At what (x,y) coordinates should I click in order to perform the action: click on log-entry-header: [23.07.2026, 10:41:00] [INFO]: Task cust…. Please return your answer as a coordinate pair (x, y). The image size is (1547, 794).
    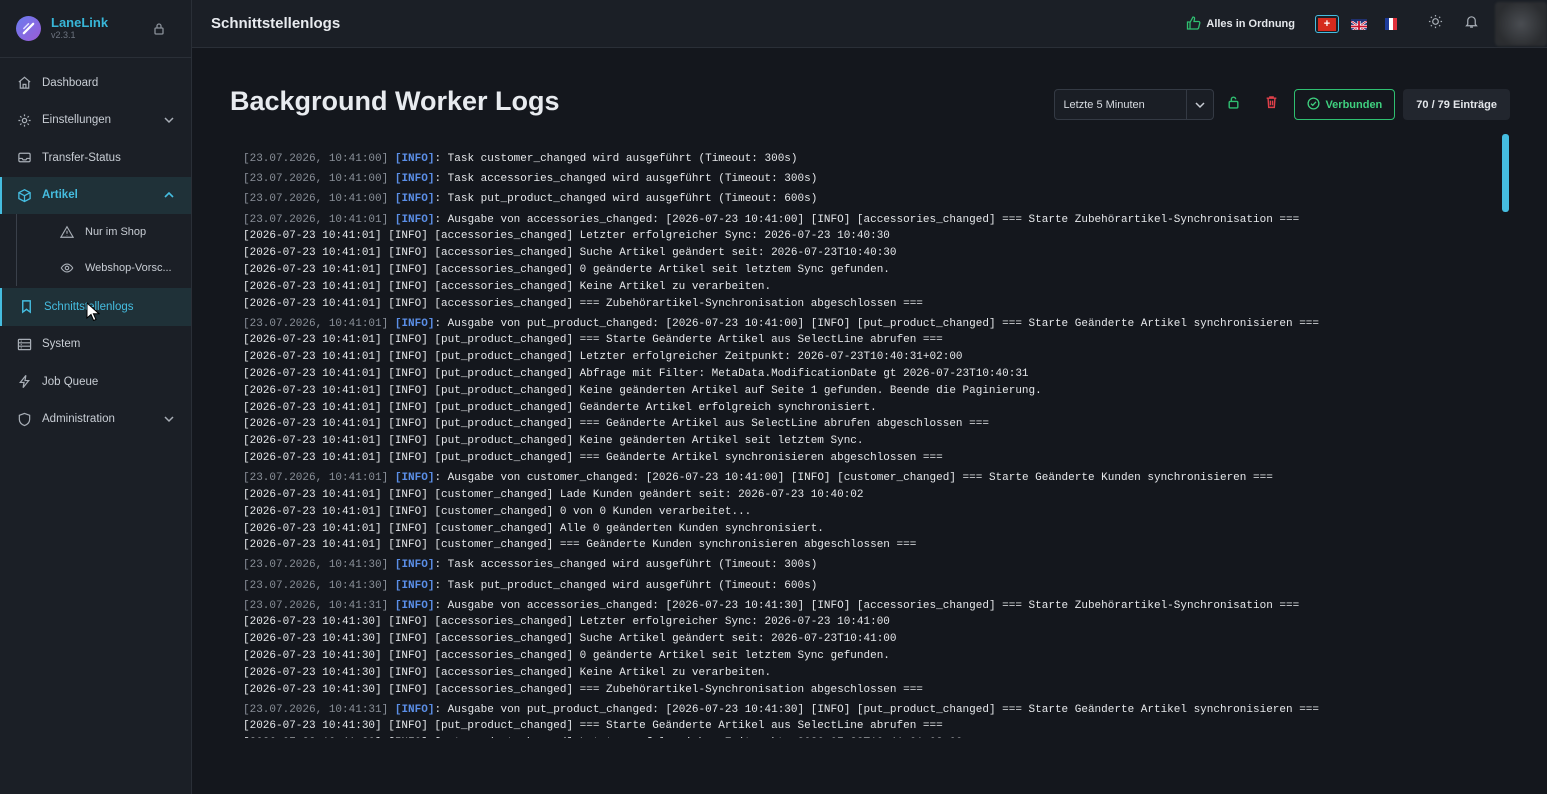
    Looking at the image, I should click on (873, 159).